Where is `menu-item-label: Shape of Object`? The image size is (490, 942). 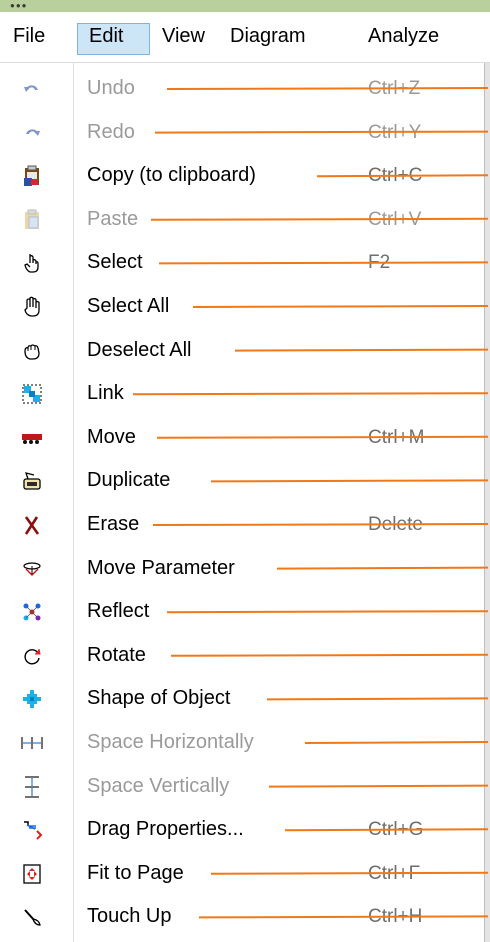 menu-item-label: Shape of Object is located at coordinates (159, 698).